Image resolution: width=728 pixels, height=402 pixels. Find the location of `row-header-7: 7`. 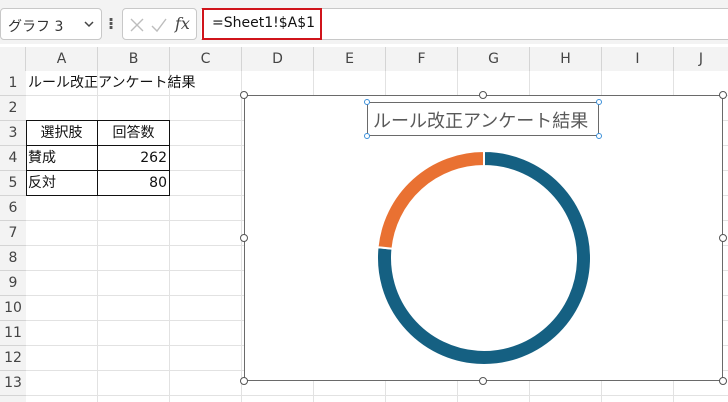

row-header-7: 7 is located at coordinates (13, 233).